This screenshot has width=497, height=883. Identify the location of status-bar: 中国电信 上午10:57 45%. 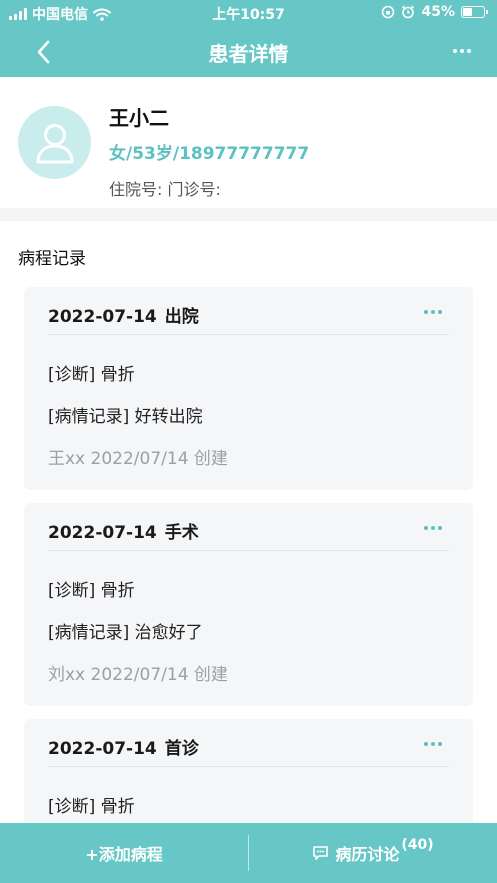
(248, 13).